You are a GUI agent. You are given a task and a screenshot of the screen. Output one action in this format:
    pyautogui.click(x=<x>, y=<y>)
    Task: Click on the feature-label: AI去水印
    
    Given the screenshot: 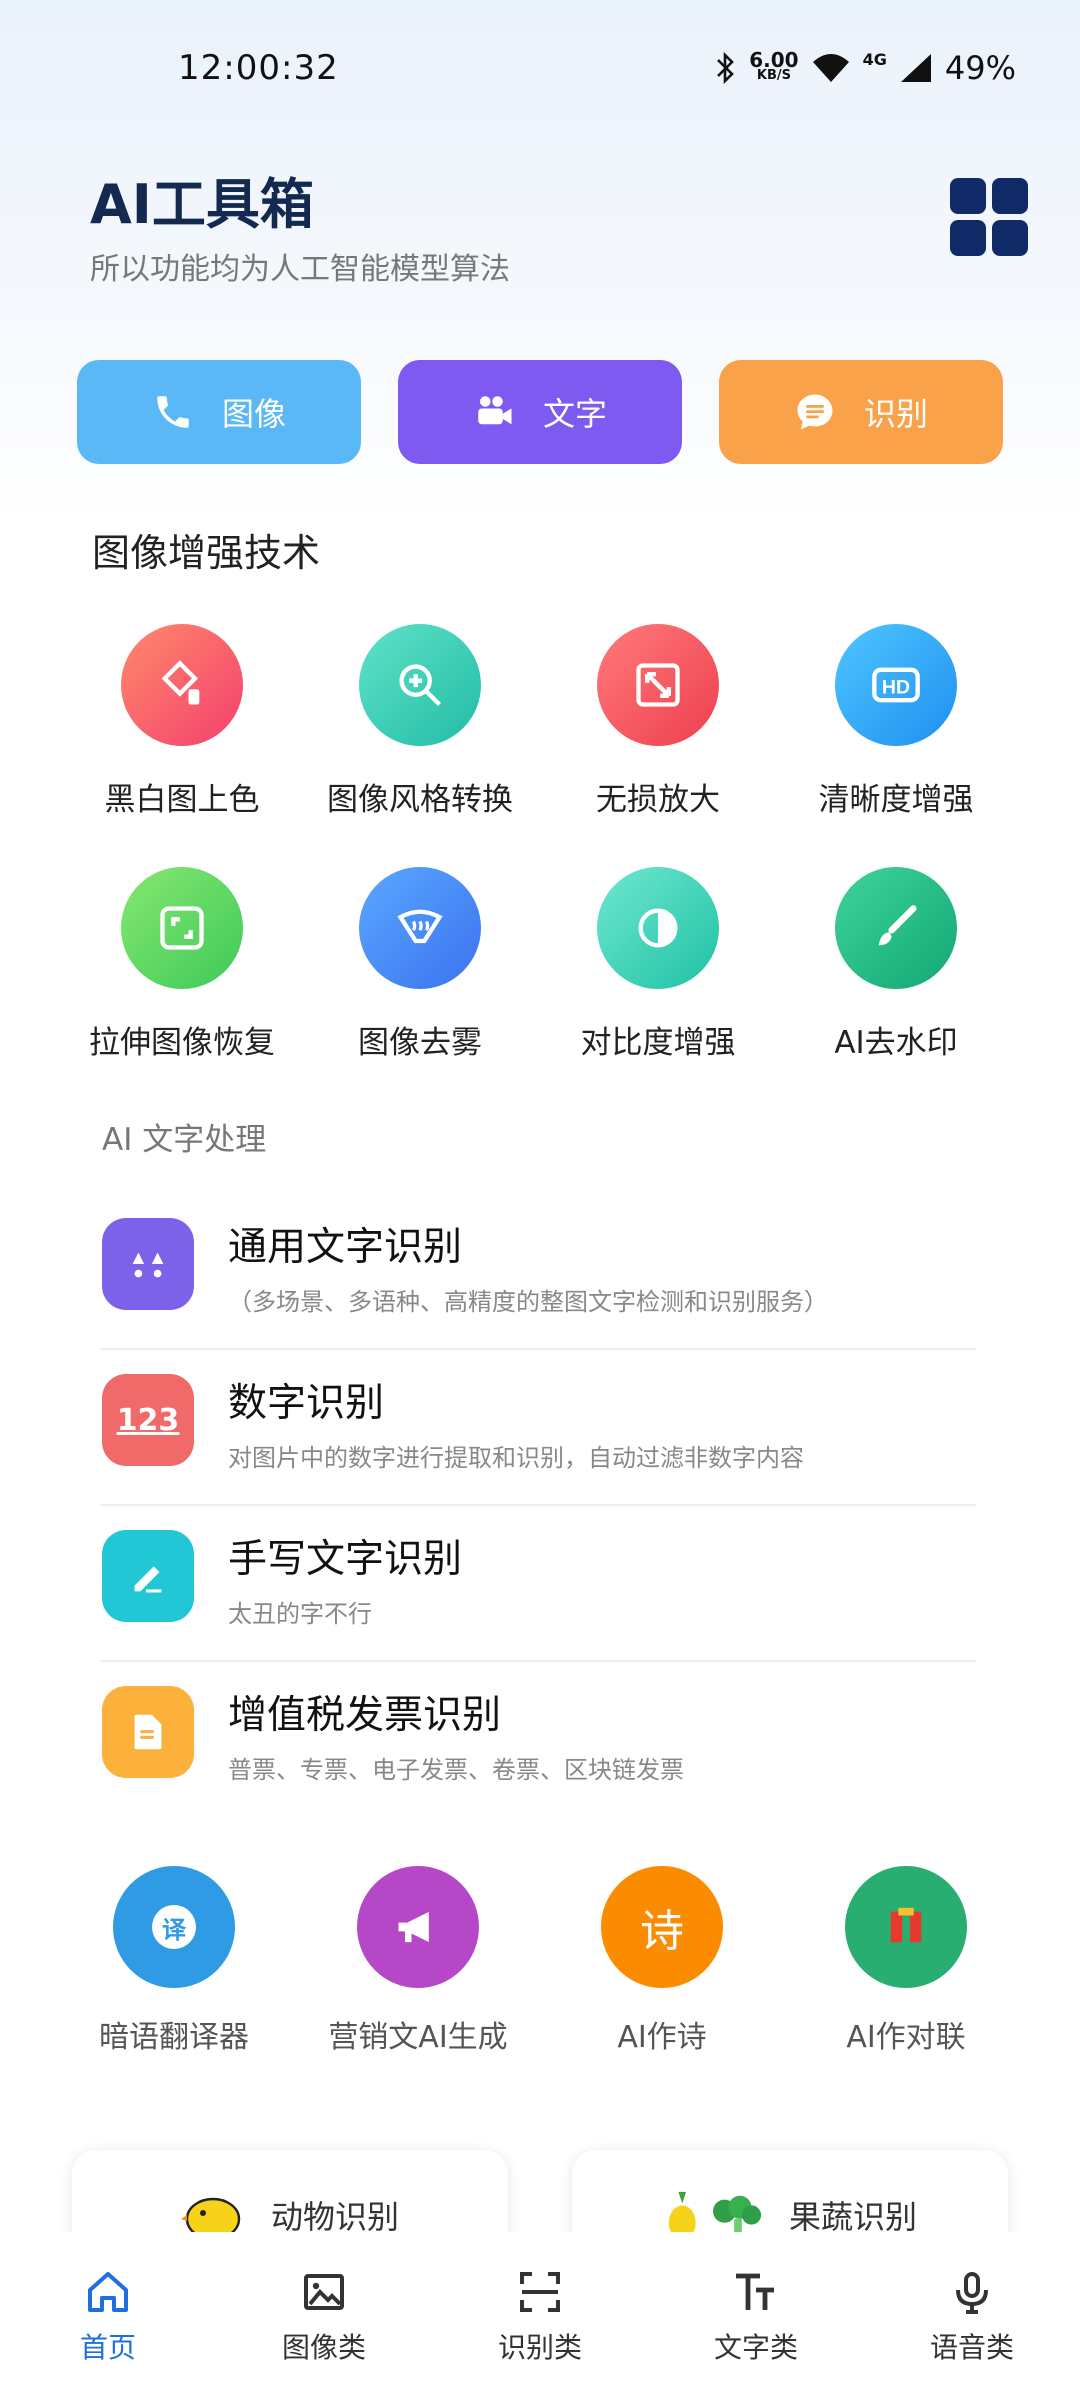 What is the action you would take?
    pyautogui.click(x=896, y=1043)
    